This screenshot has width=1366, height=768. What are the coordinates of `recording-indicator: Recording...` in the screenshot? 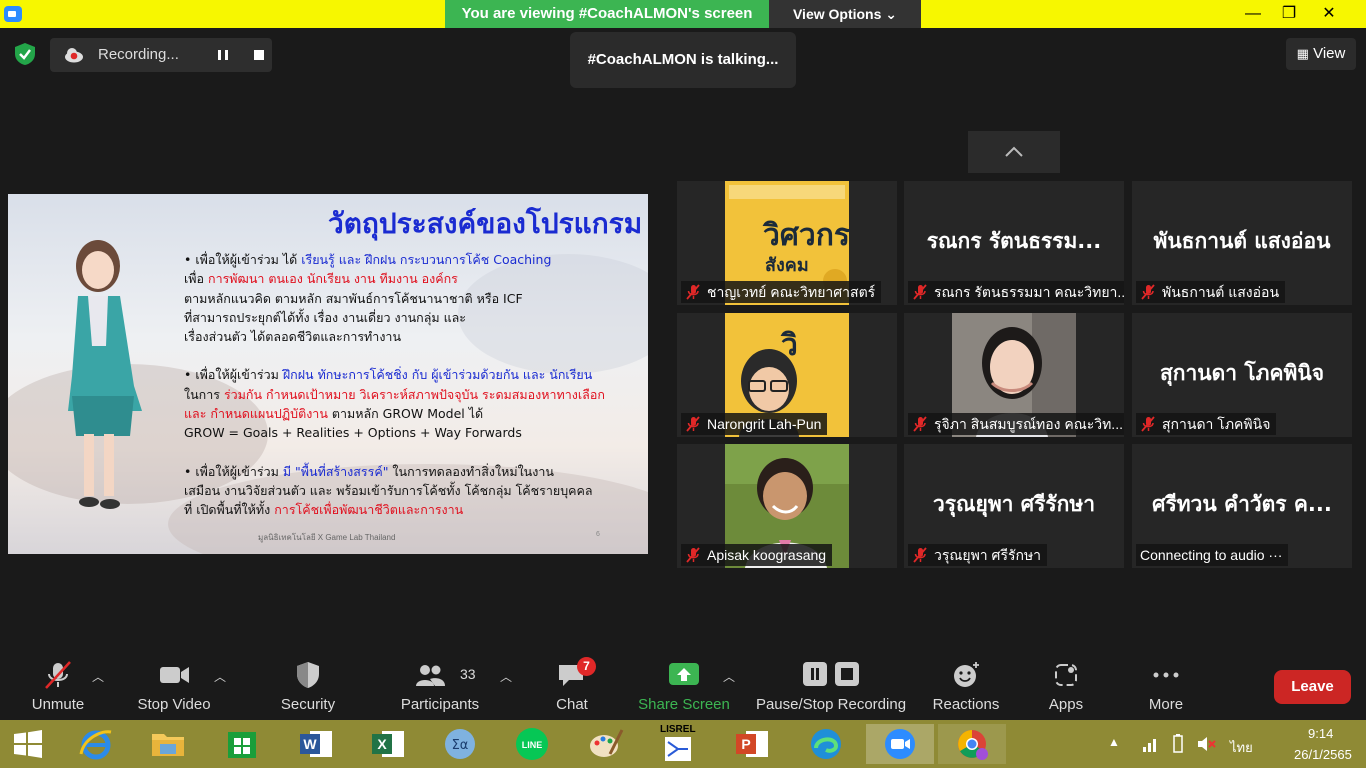 It's located at (161, 55).